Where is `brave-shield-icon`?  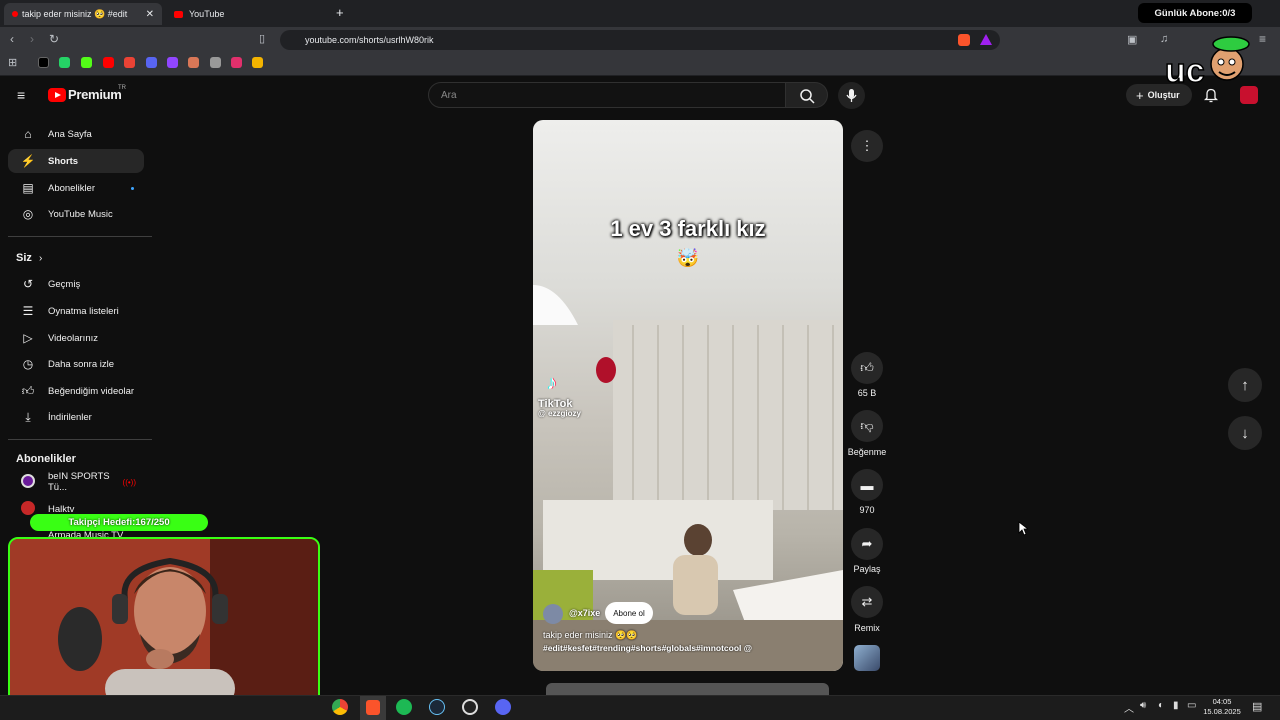 brave-shield-icon is located at coordinates (964, 40).